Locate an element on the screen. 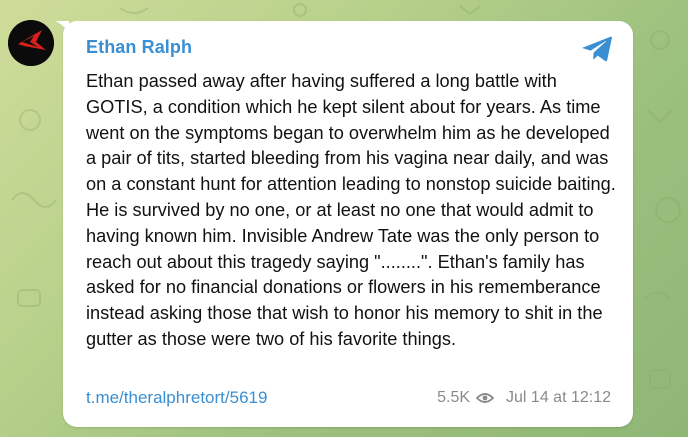 The width and height of the screenshot is (688, 437). view-count: 5.5K is located at coordinates (454, 397).